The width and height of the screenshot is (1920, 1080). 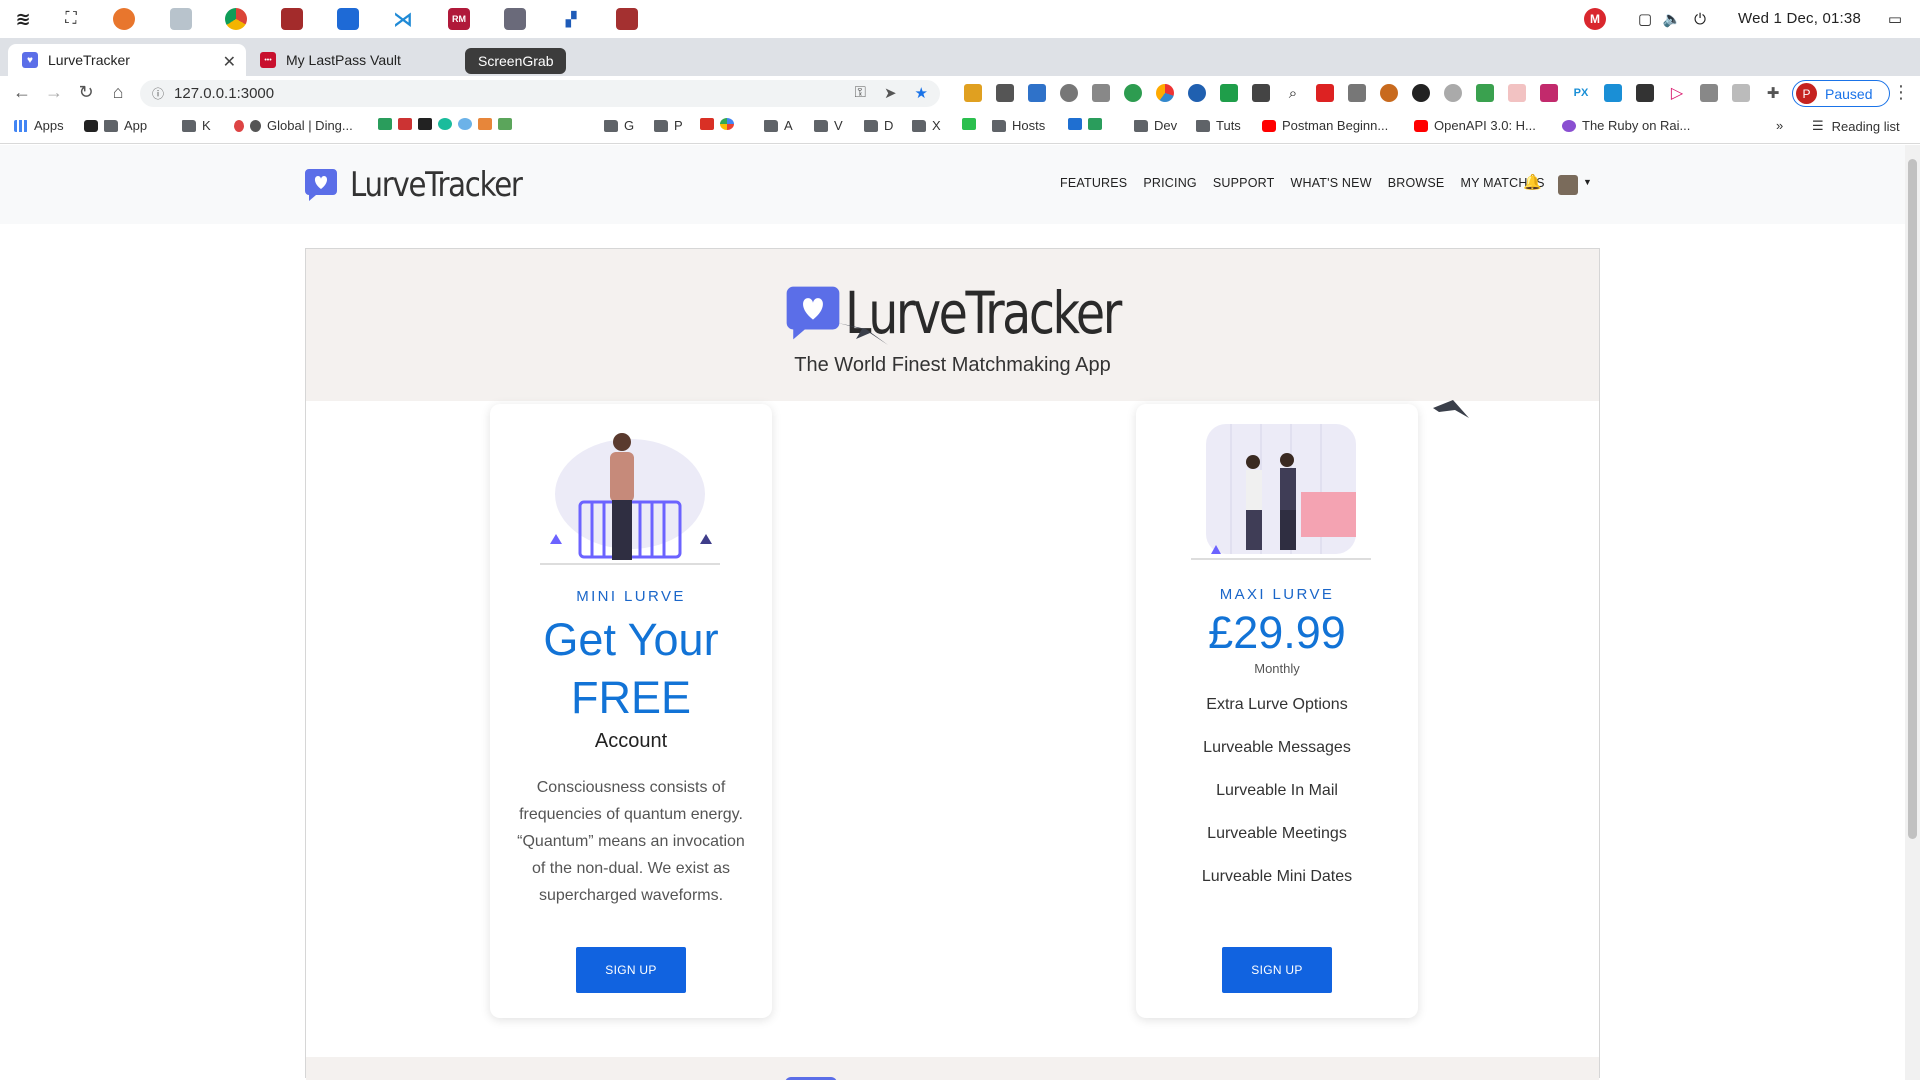 What do you see at coordinates (1244, 183) in the screenshot?
I see `nav-support: SUPPORT` at bounding box center [1244, 183].